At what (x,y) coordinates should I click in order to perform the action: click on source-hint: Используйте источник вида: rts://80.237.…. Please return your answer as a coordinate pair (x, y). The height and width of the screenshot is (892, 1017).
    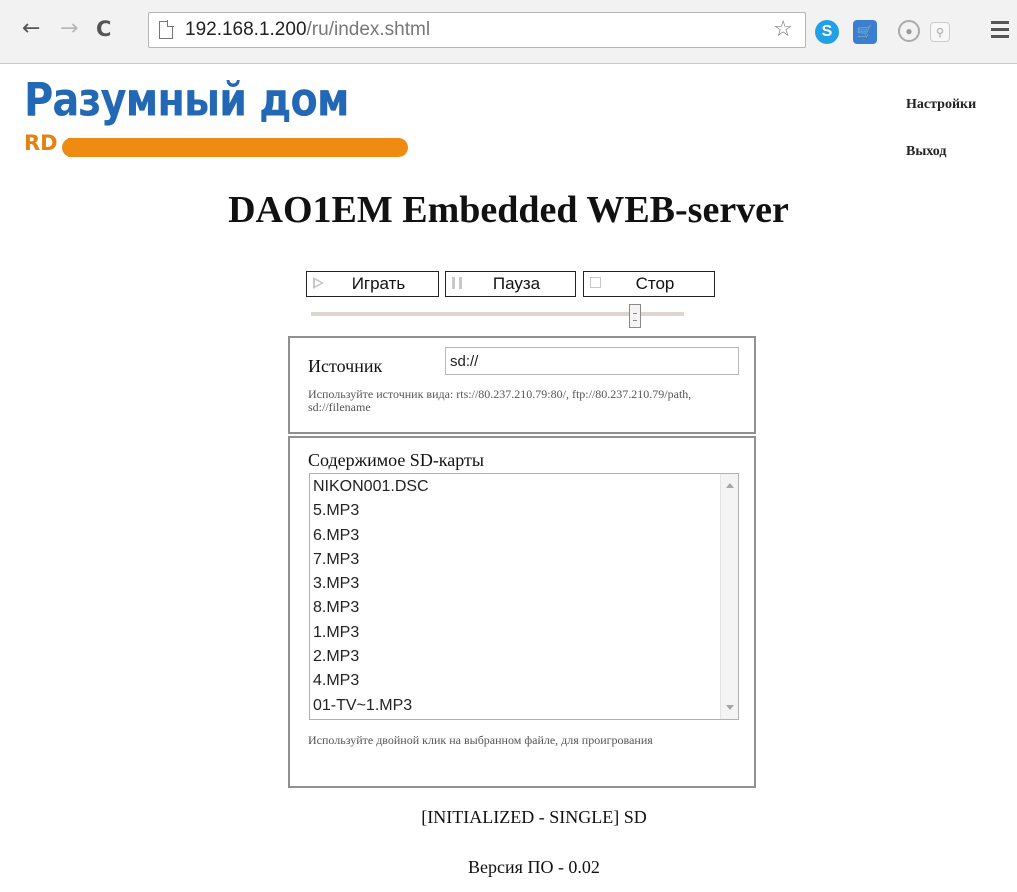
    Looking at the image, I should click on (500, 400).